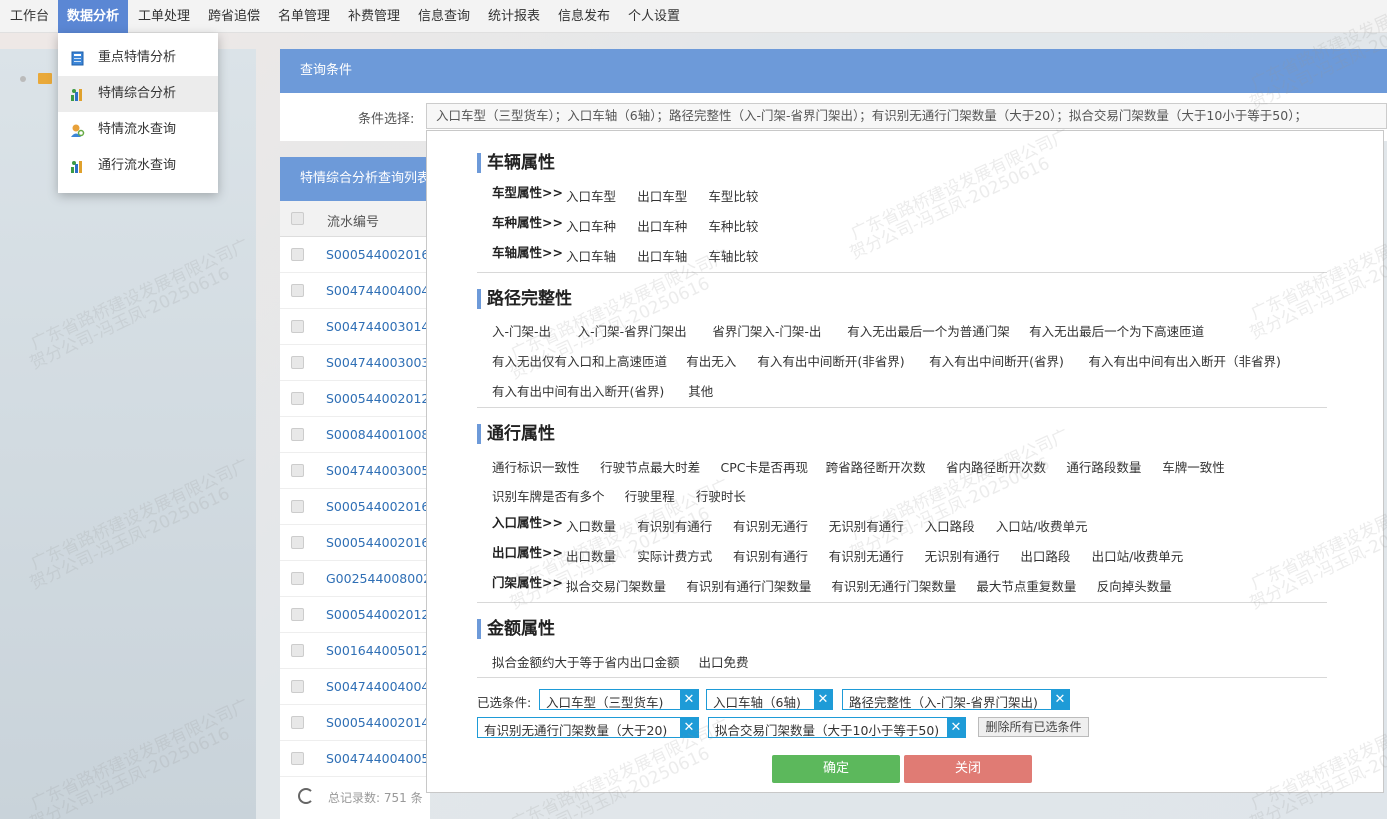 The width and height of the screenshot is (1387, 819). Describe the element at coordinates (616, 585) in the screenshot. I see `condition-option: 拟合交易门架数量` at that location.